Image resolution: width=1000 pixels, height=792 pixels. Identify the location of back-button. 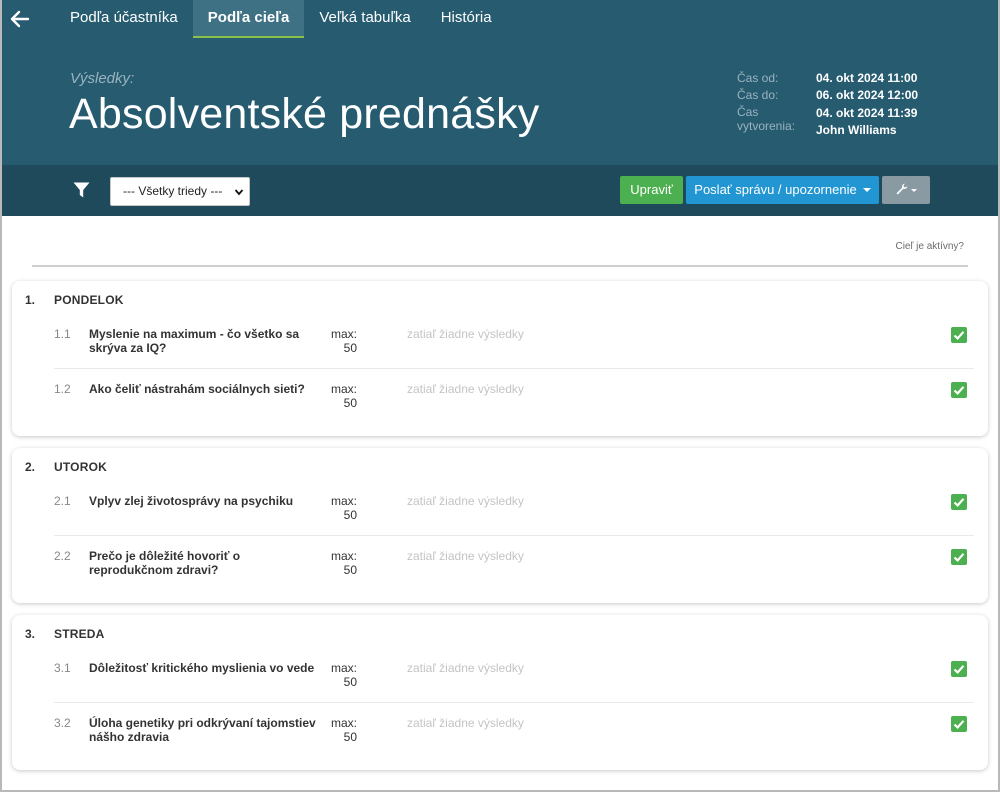
(20, 19).